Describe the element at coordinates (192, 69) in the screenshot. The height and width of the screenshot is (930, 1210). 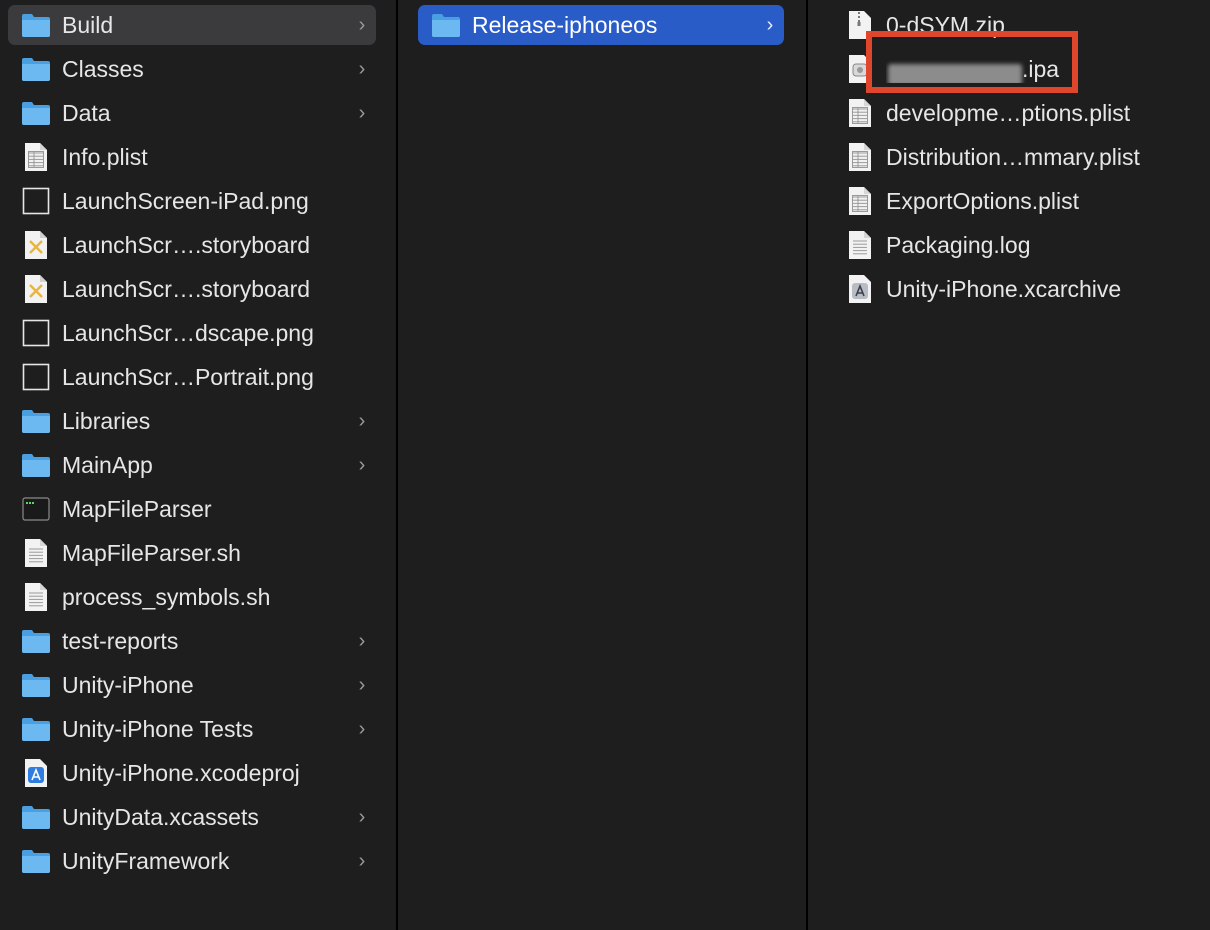
I see `file-row-classes: Classes ›` at that location.